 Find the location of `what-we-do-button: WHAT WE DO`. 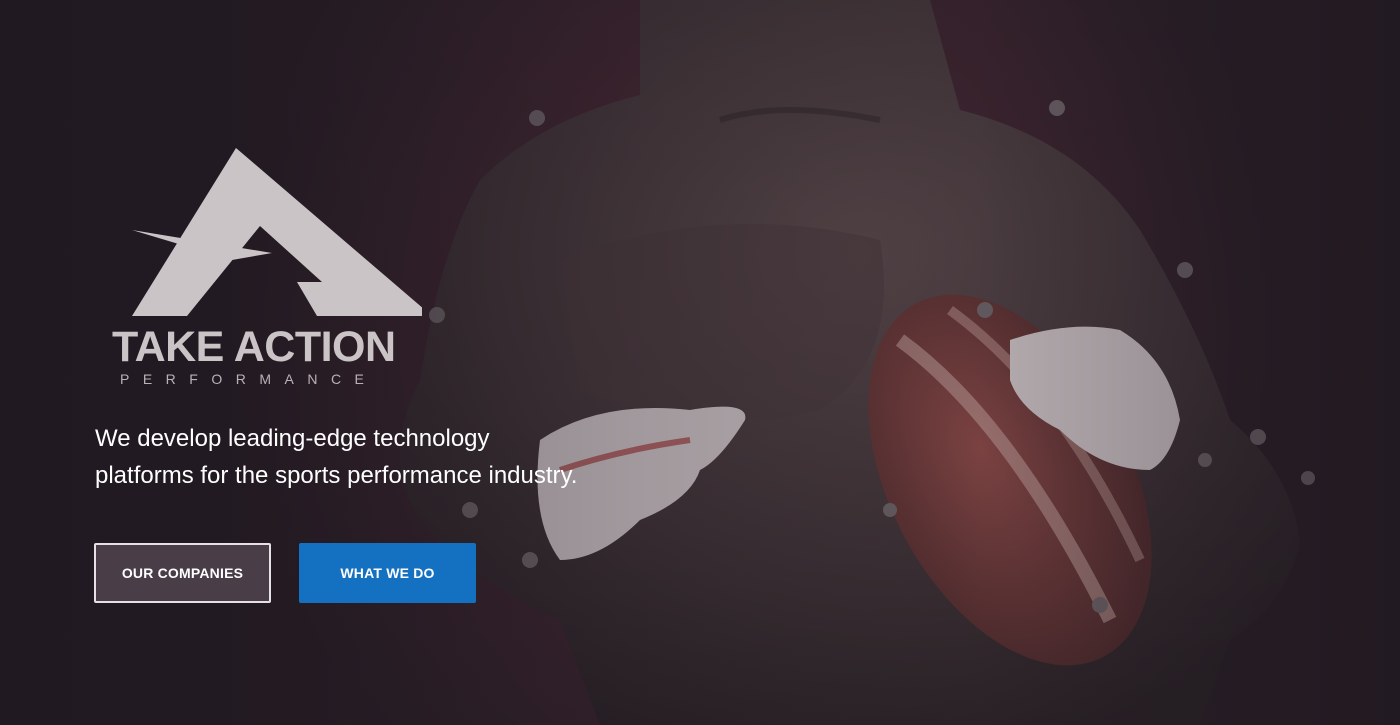

what-we-do-button: WHAT WE DO is located at coordinates (387, 573).